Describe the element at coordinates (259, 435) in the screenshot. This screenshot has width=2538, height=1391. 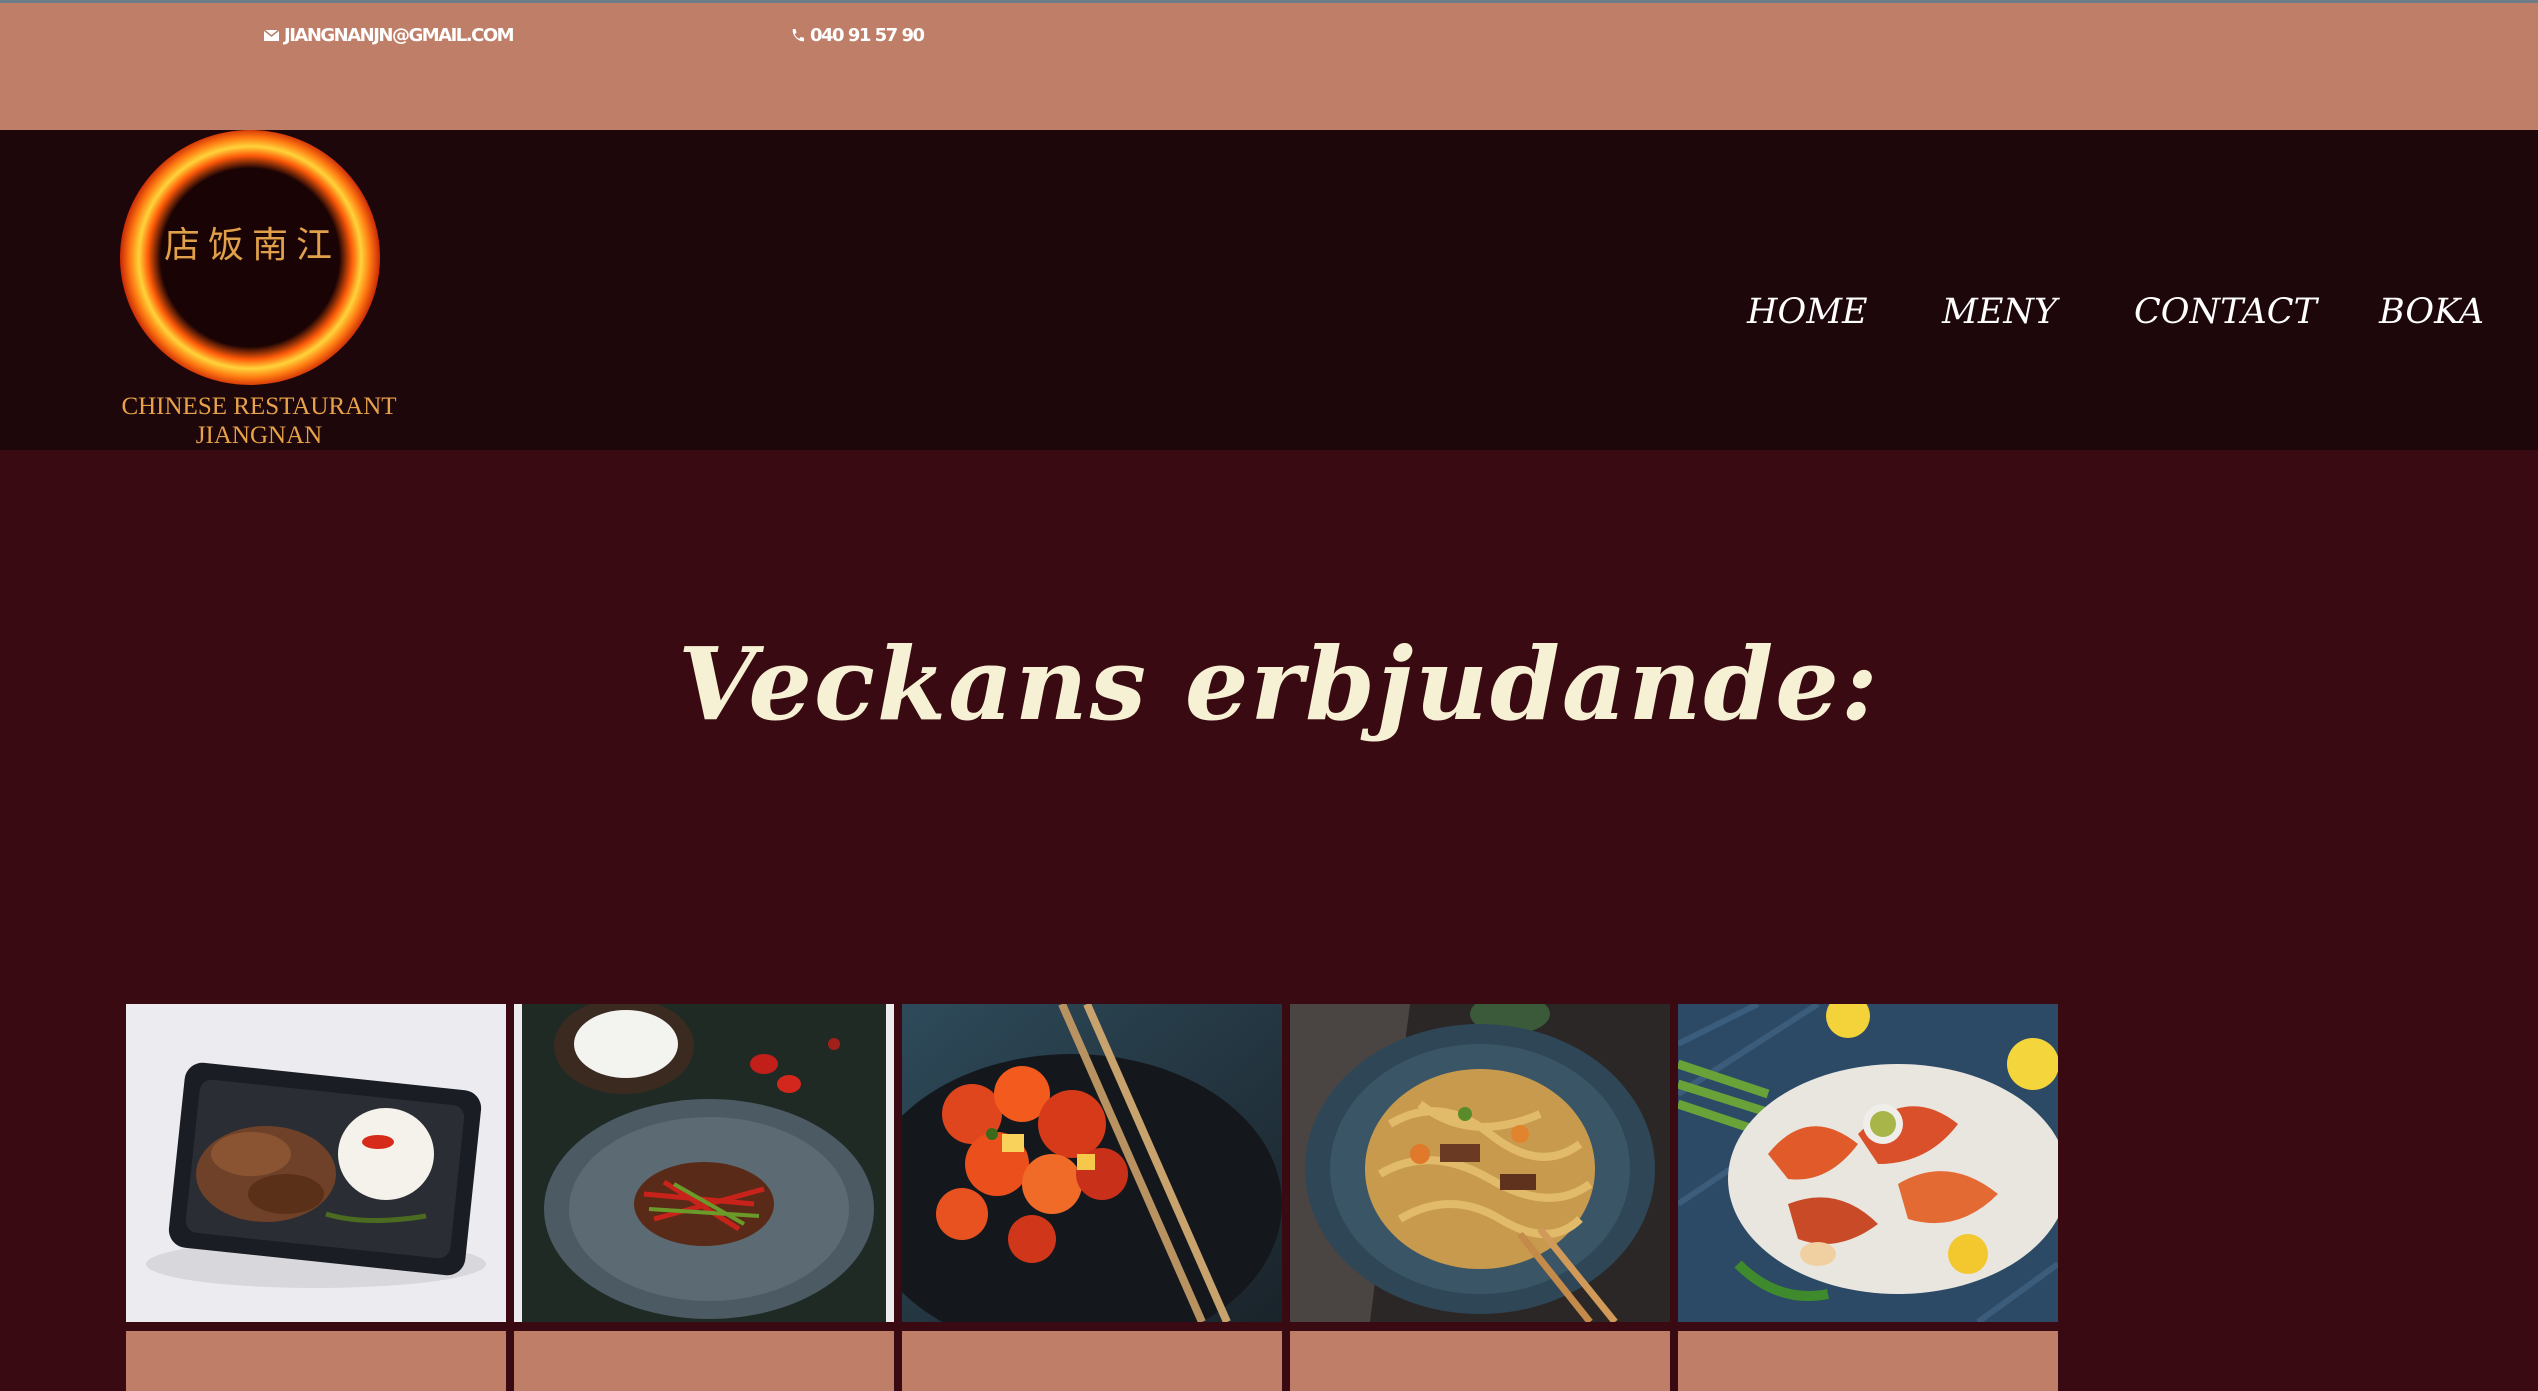
I see `logo-text-line2: JIANGNAN` at that location.